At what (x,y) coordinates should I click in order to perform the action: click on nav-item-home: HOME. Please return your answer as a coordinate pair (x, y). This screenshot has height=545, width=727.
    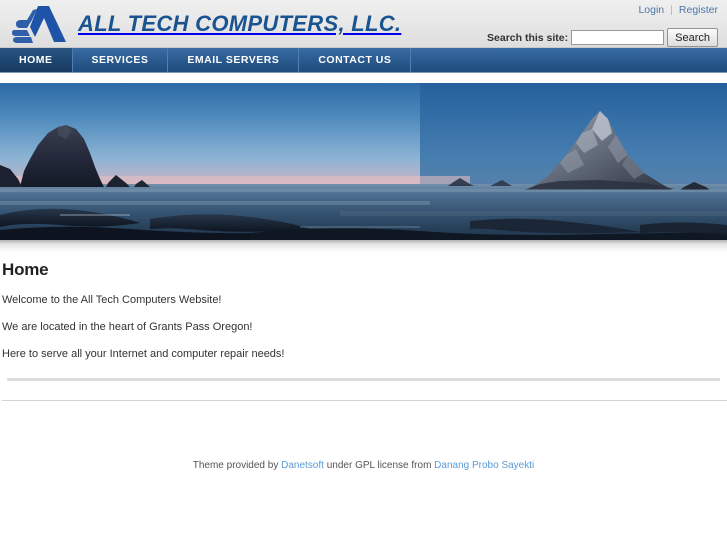
    Looking at the image, I should click on (36, 60).